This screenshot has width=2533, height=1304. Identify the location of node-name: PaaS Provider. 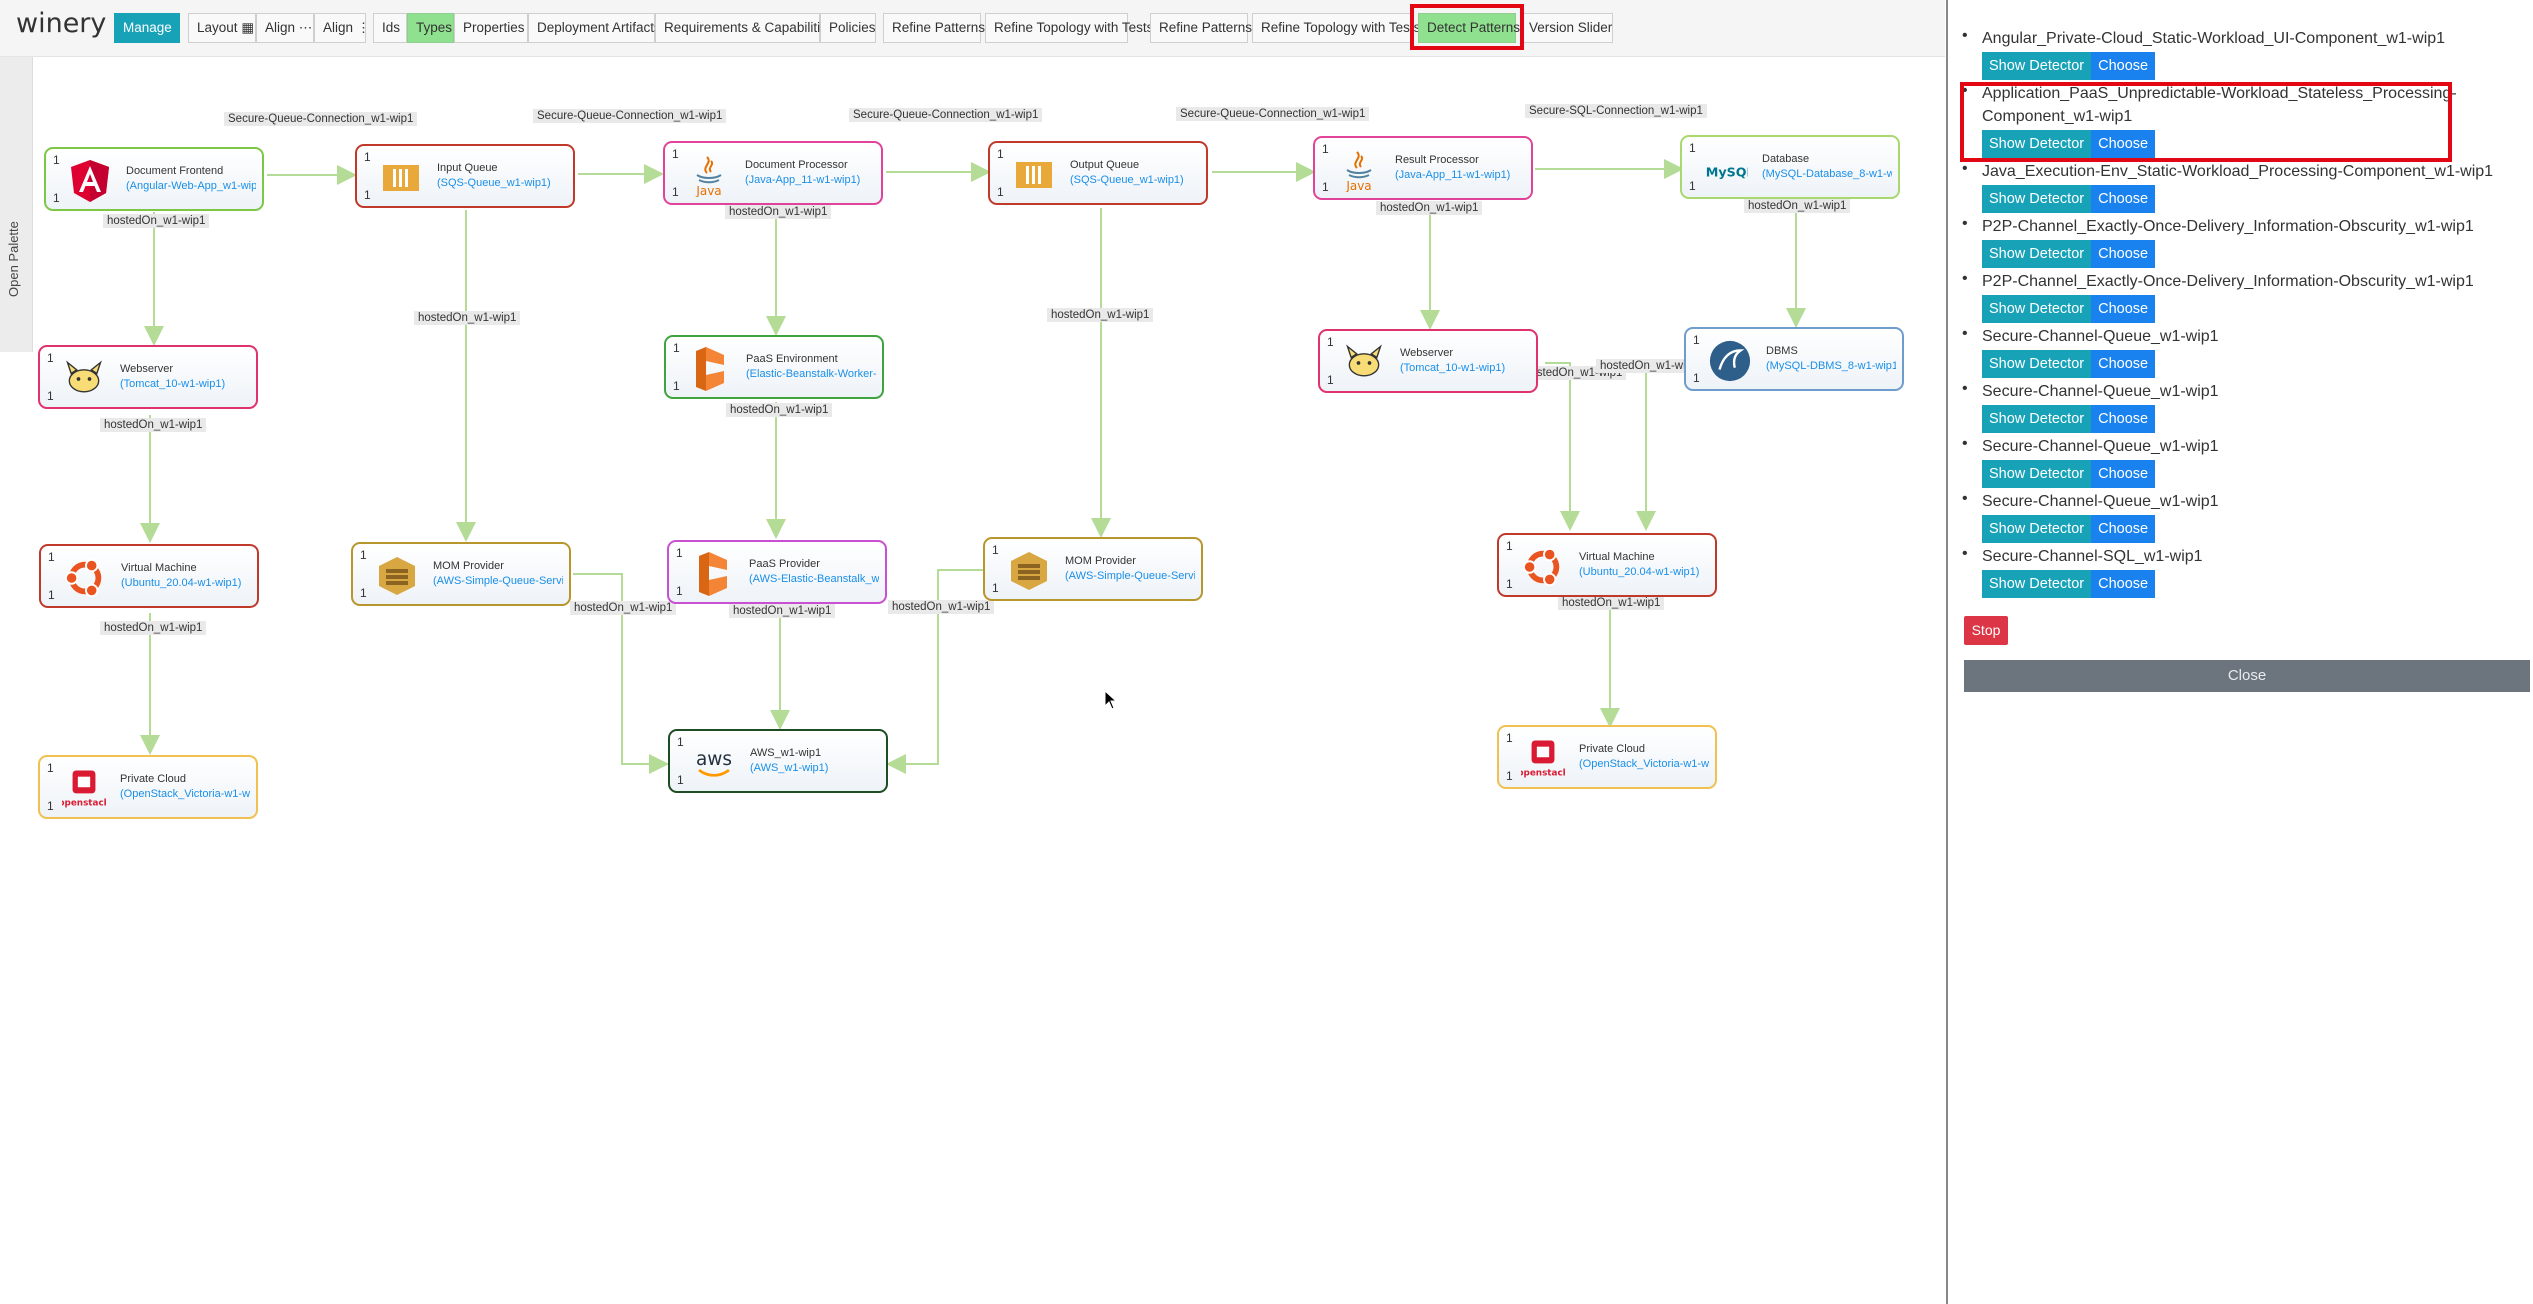
(784, 564).